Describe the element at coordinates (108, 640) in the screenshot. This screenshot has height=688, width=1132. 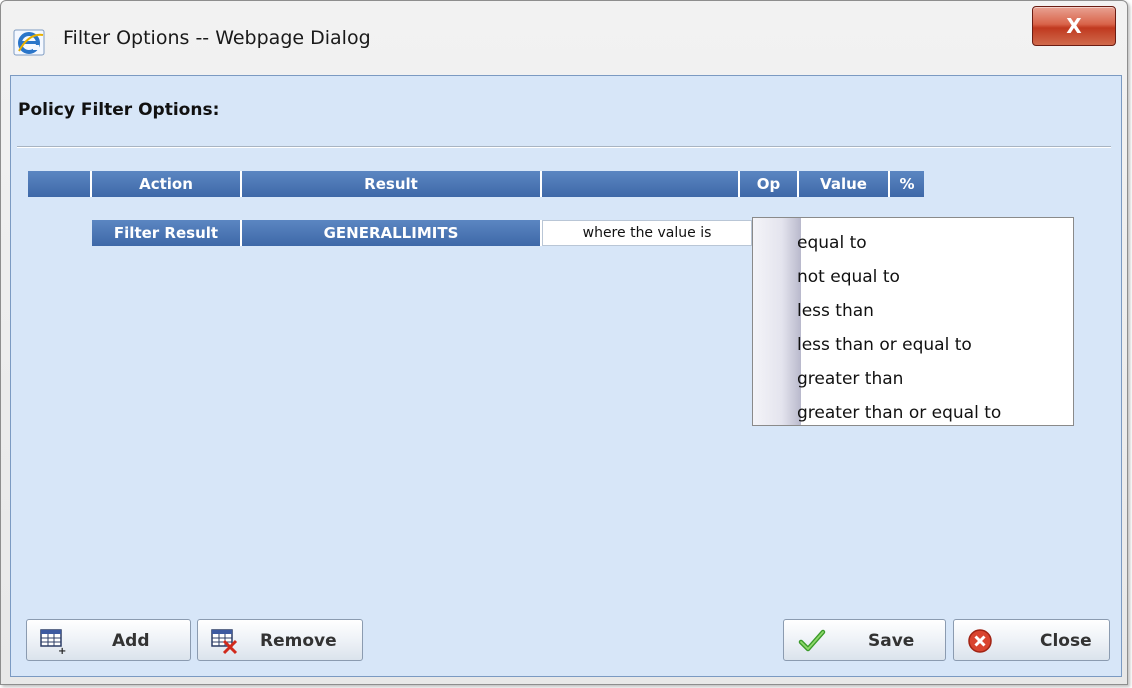
I see `add-button: + Add` at that location.